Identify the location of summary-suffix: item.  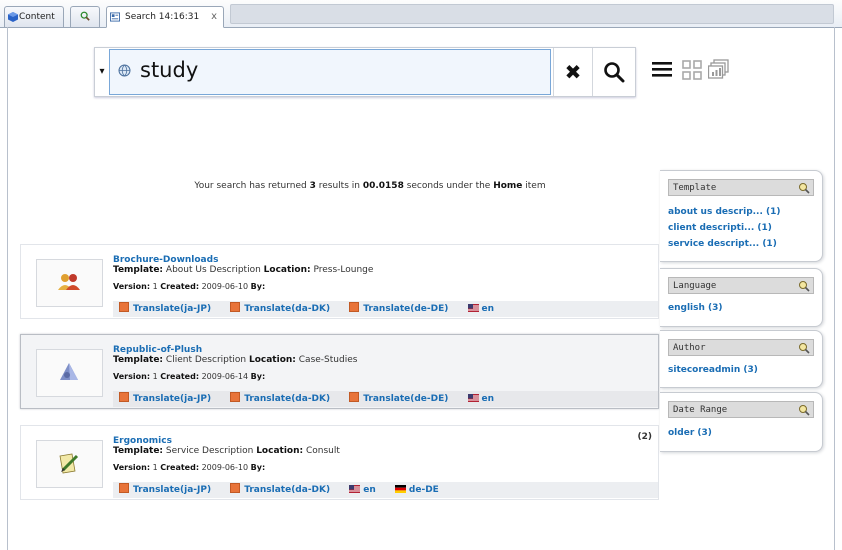
(534, 186).